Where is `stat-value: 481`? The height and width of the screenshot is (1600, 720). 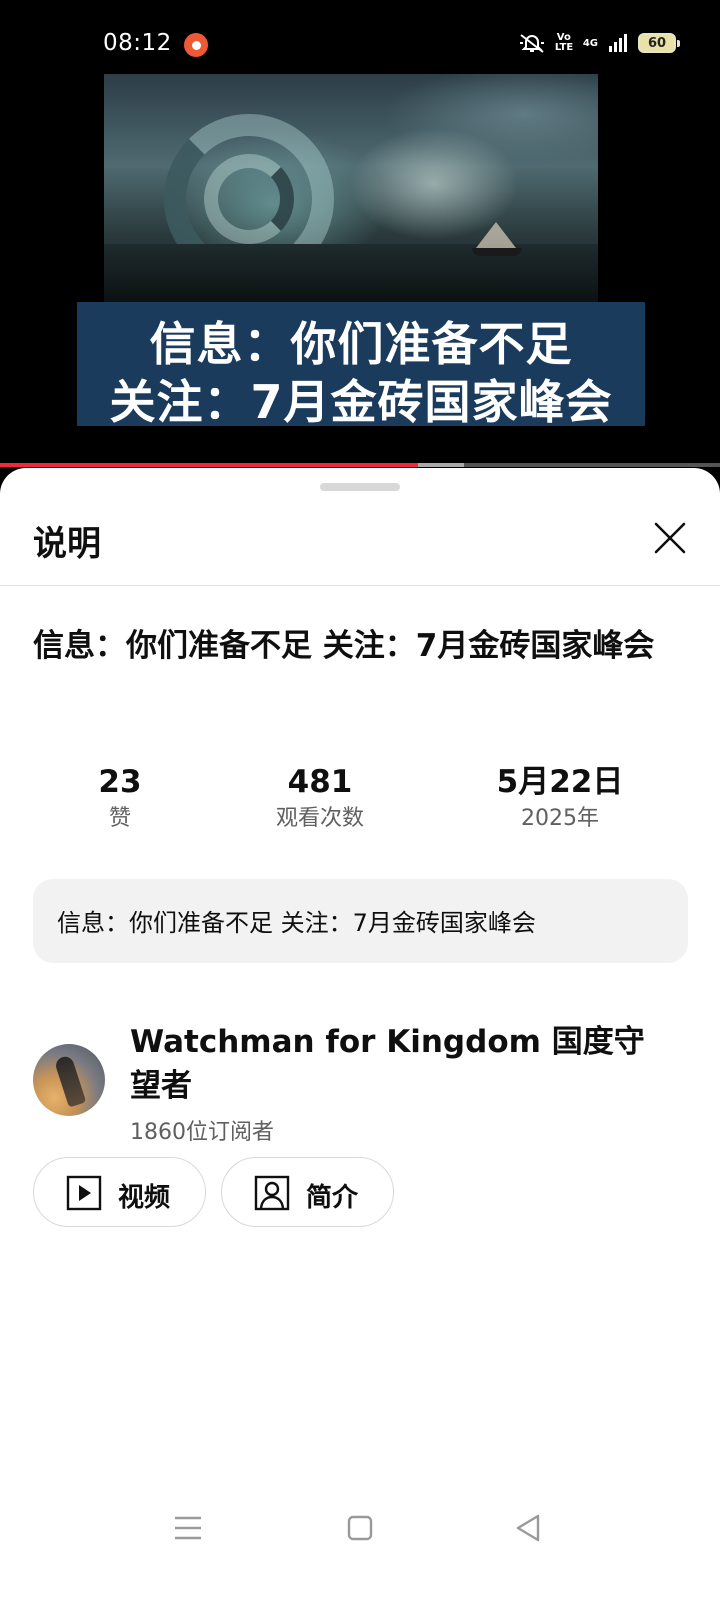 stat-value: 481 is located at coordinates (320, 782).